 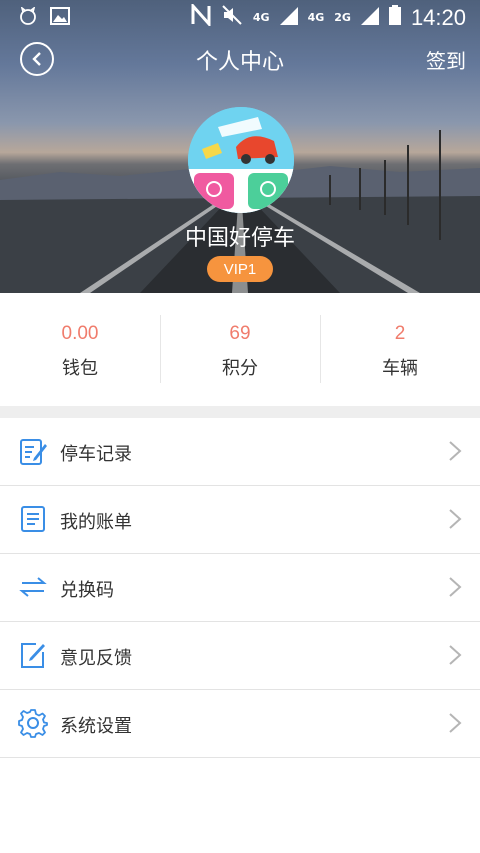 What do you see at coordinates (438, 17) in the screenshot?
I see `clock: 14:20` at bounding box center [438, 17].